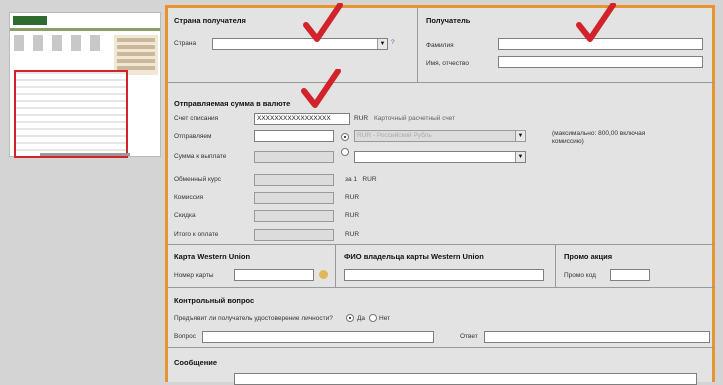 This screenshot has height=385, width=723. Describe the element at coordinates (294, 180) in the screenshot. I see `rate-input` at that location.